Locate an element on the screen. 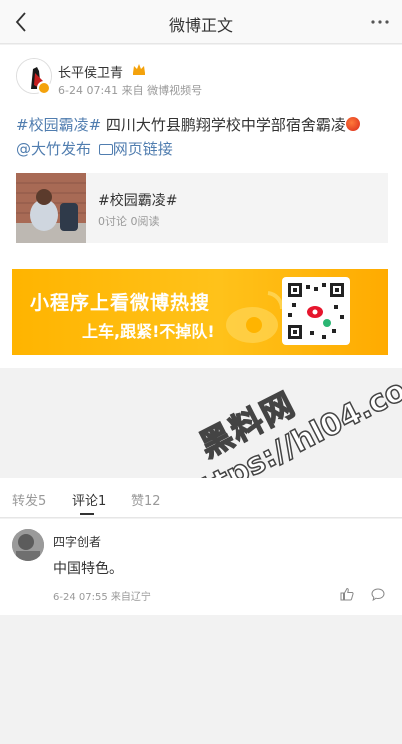 The image size is (402, 744). topic-card: #校园霸凌# 0讨论 0阅读 is located at coordinates (202, 208).